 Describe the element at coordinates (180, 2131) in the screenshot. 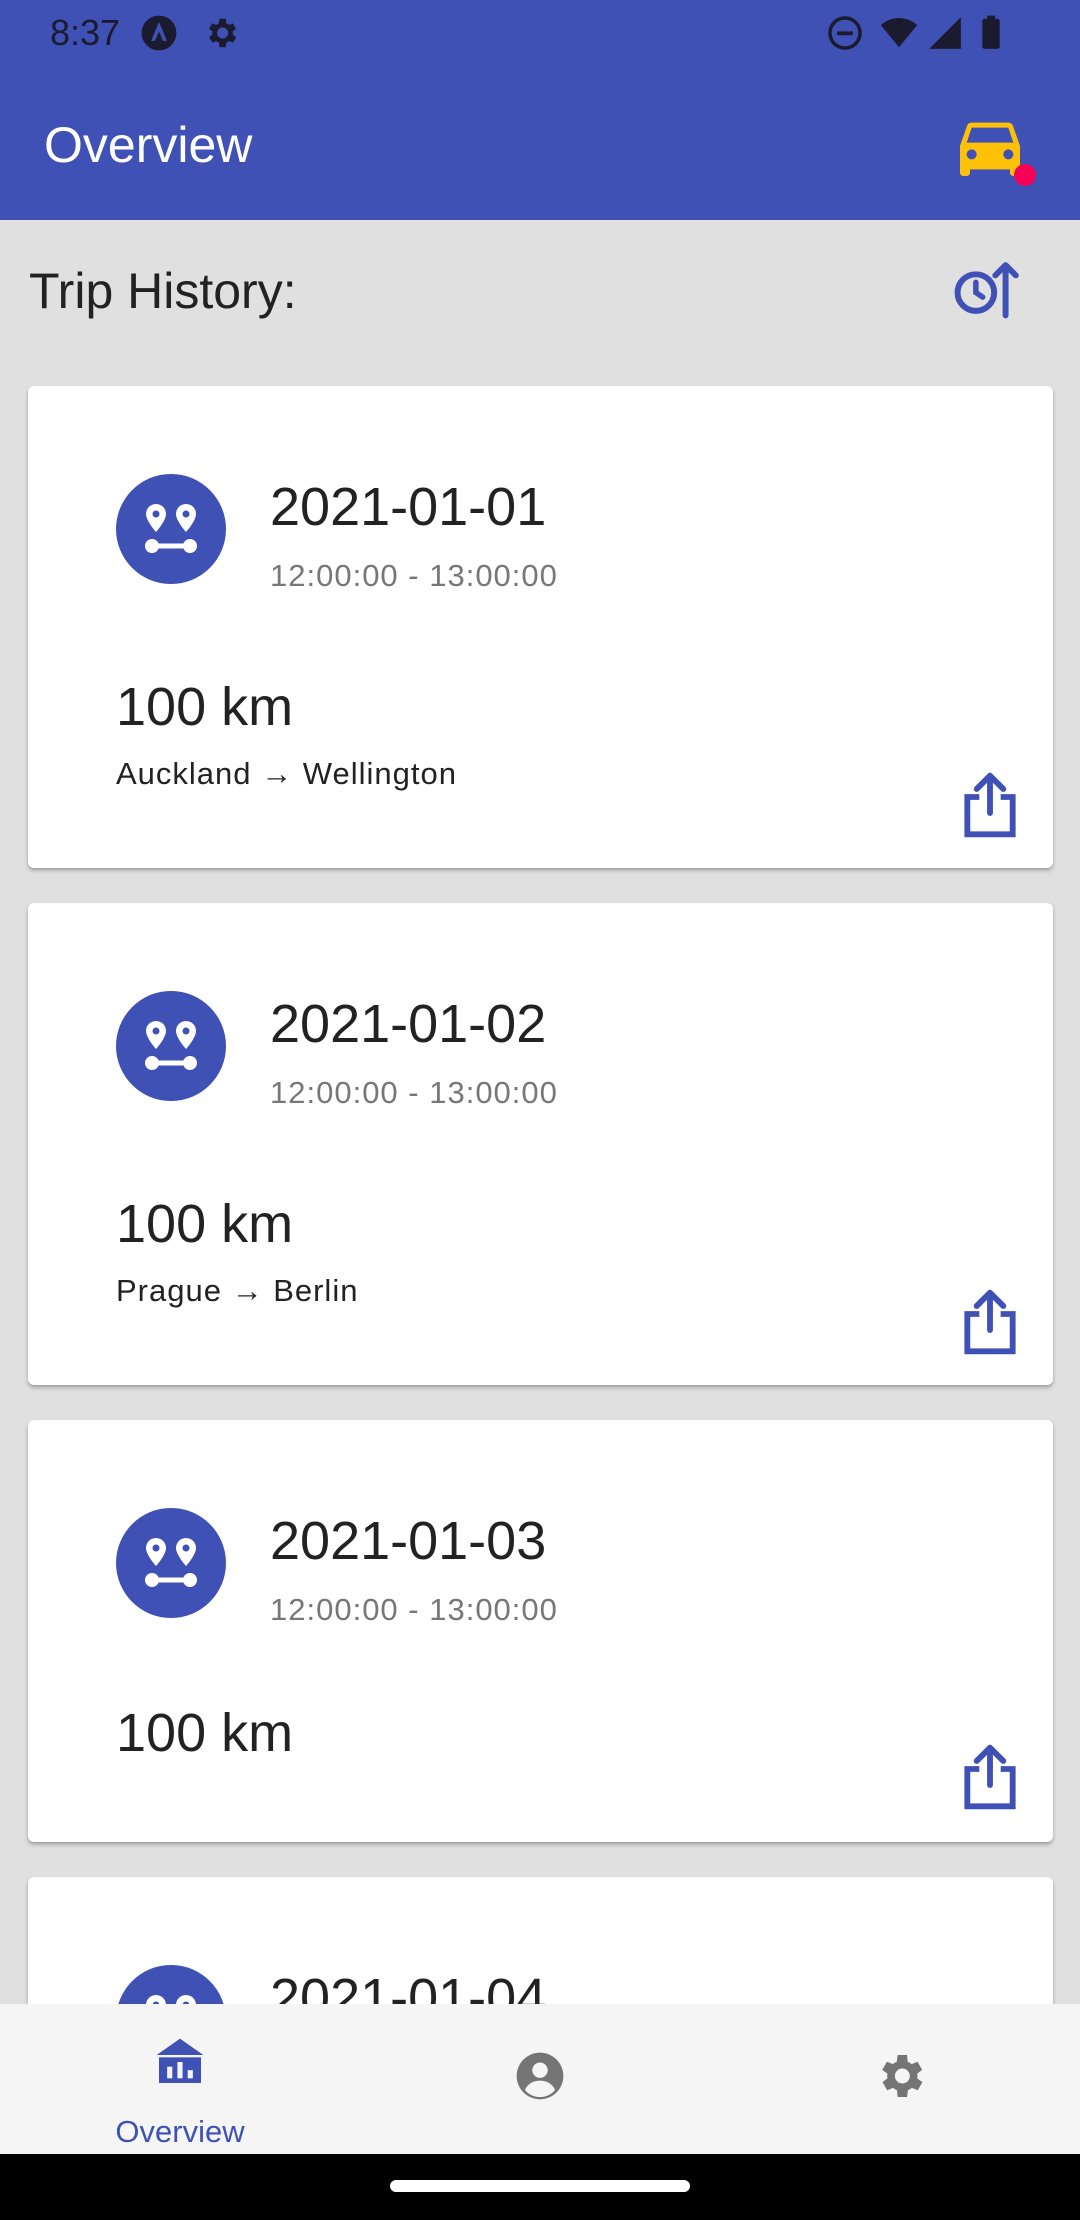

I see `nav-label: Overview` at that location.